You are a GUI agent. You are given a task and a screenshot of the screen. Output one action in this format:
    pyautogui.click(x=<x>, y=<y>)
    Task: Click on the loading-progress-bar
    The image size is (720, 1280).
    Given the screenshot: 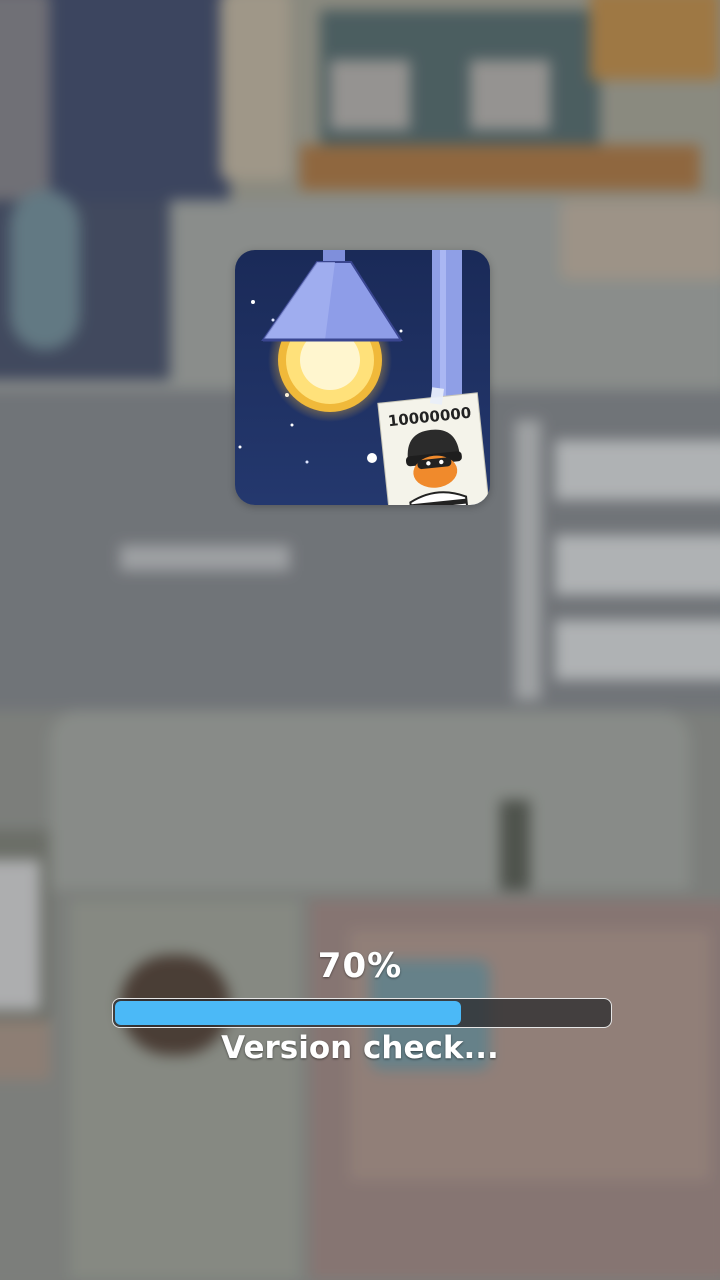 What is the action you would take?
    pyautogui.click(x=362, y=1013)
    